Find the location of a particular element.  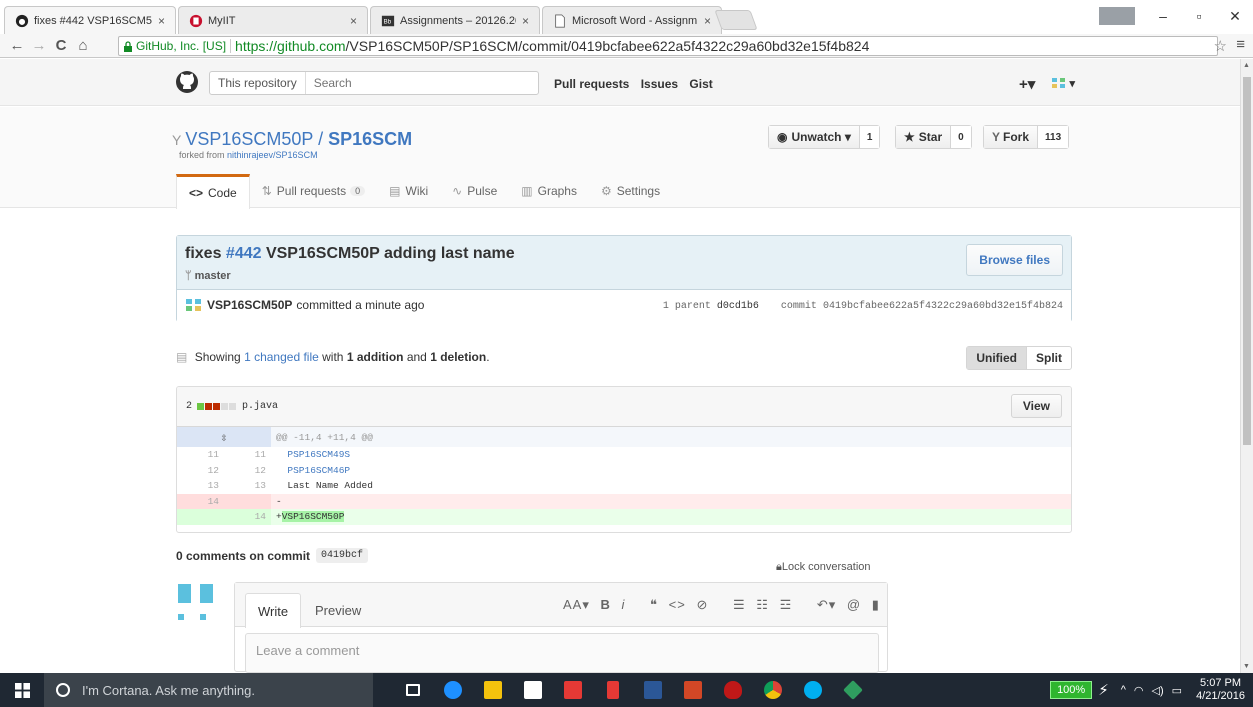

task-view-icon is located at coordinates (413, 690).